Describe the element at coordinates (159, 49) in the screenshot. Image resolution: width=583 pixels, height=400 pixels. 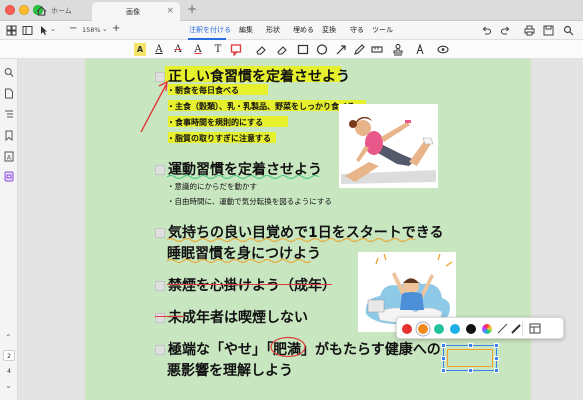
I see `text-color-icon: A` at that location.